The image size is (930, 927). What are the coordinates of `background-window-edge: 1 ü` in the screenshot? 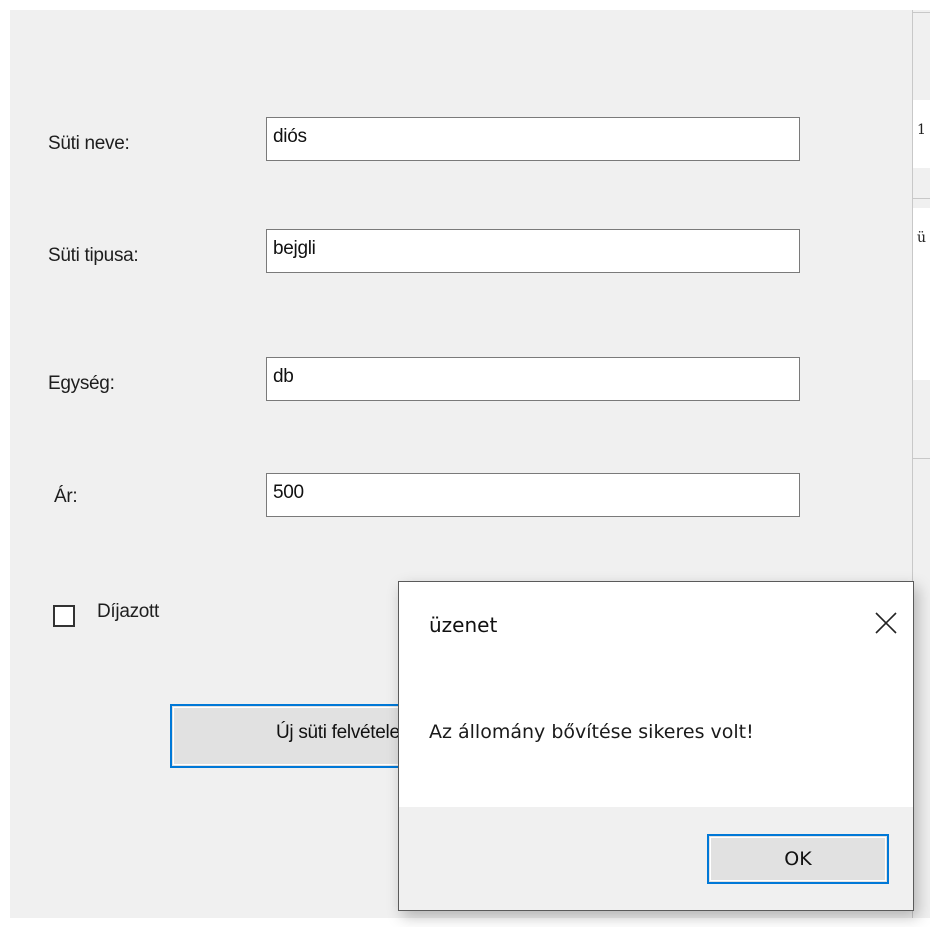 It's located at (921, 464).